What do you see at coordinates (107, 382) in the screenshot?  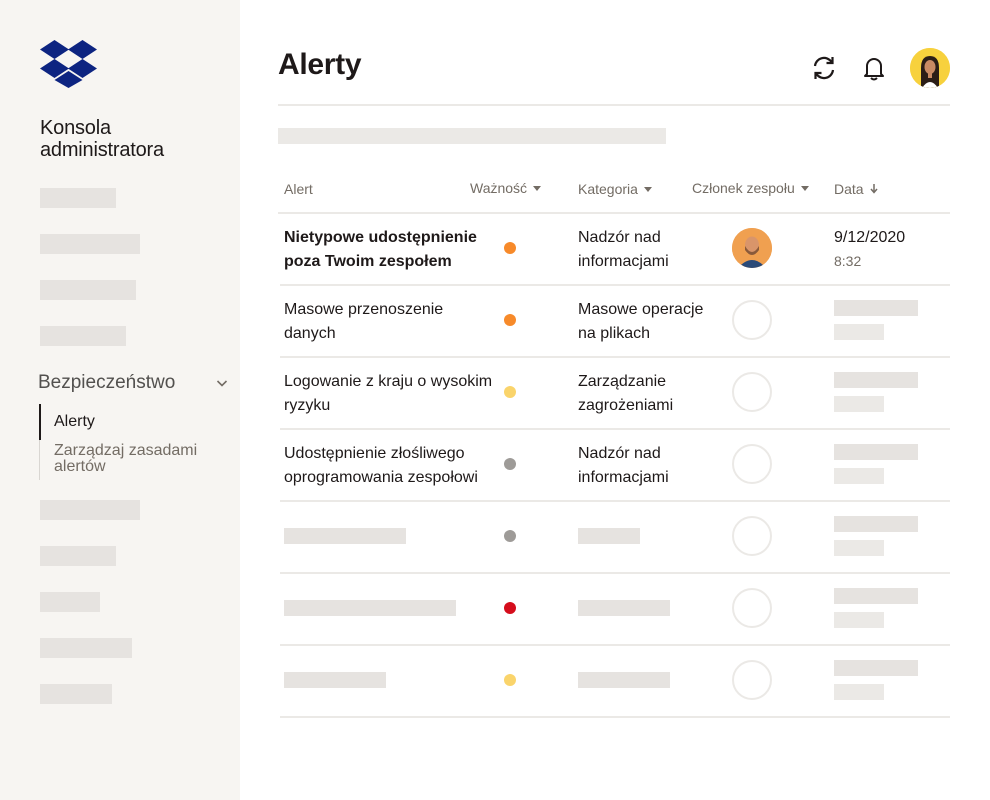 I see `nav-section-label: Bezpieczeństwo` at bounding box center [107, 382].